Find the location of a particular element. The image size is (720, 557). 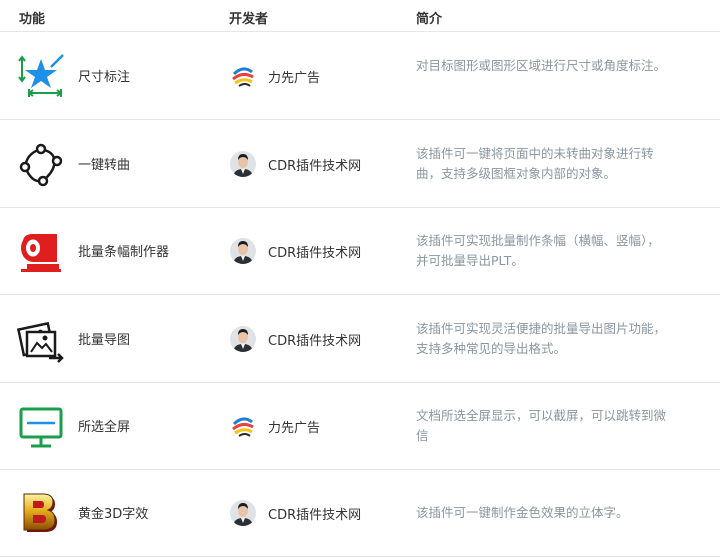

function-name: 黄金3D字效 is located at coordinates (113, 512).